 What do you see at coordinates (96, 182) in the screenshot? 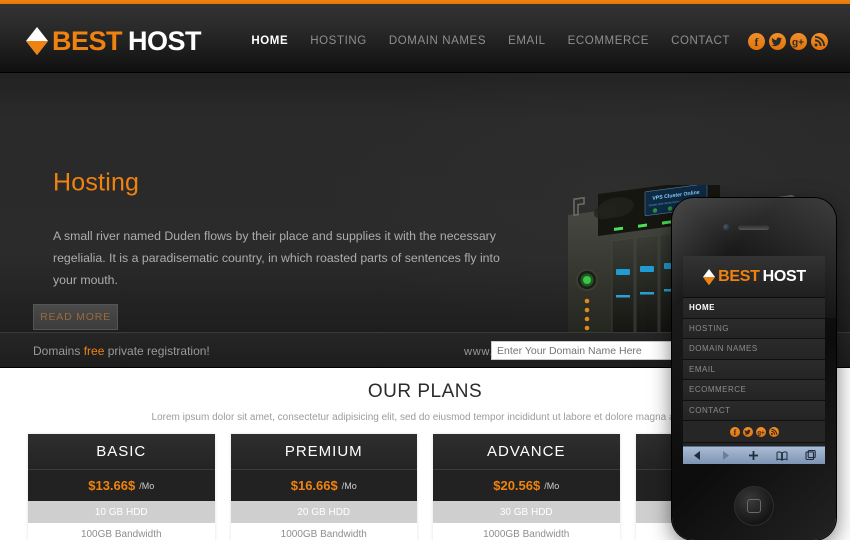
I see `hero-title: Hosting` at bounding box center [96, 182].